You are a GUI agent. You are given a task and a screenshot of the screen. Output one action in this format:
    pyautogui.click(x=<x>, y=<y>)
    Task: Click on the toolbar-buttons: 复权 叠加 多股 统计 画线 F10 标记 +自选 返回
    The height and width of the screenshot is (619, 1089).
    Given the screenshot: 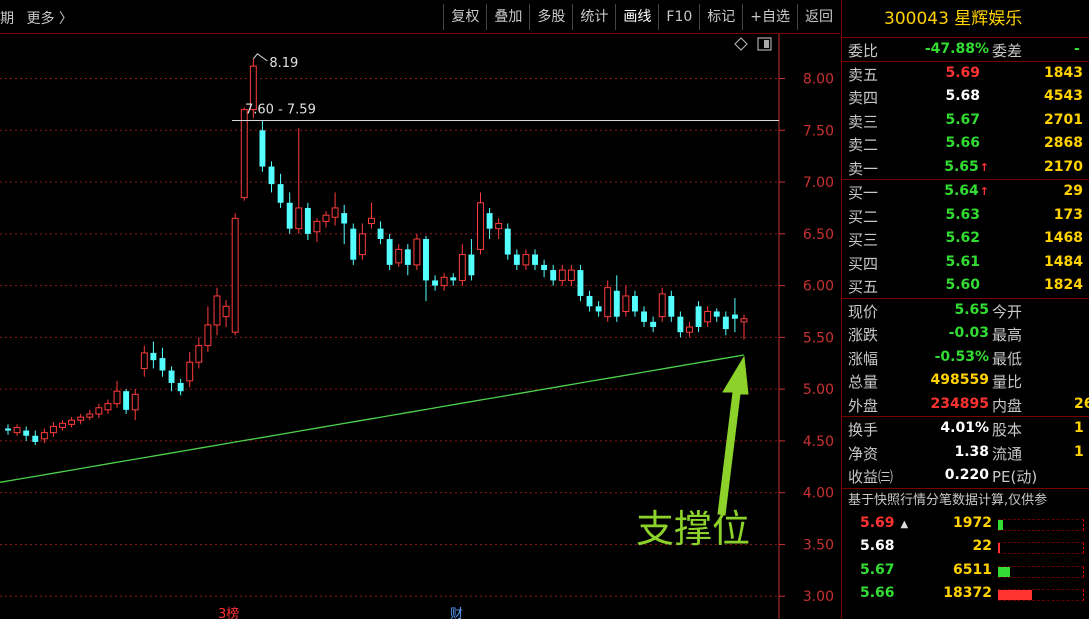 What is the action you would take?
    pyautogui.click(x=641, y=17)
    